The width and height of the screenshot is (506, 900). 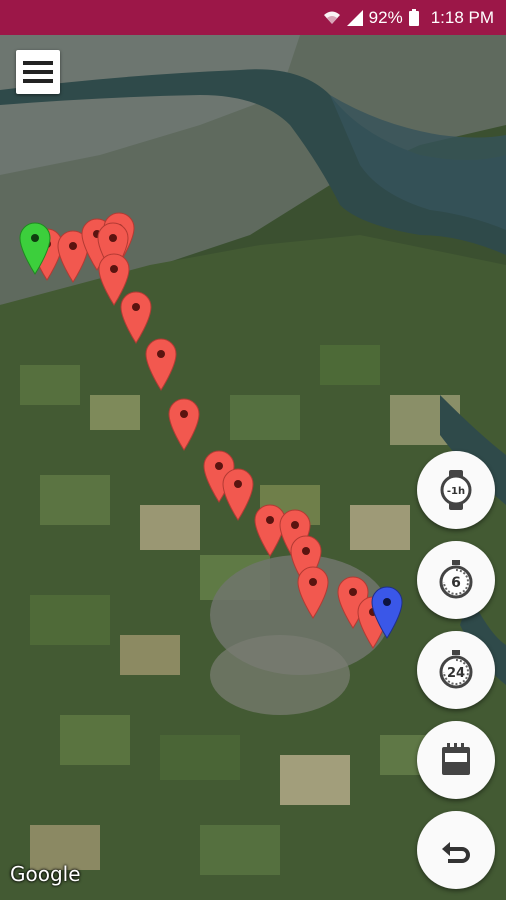 What do you see at coordinates (456, 583) in the screenshot?
I see `last-6-label: 6` at bounding box center [456, 583].